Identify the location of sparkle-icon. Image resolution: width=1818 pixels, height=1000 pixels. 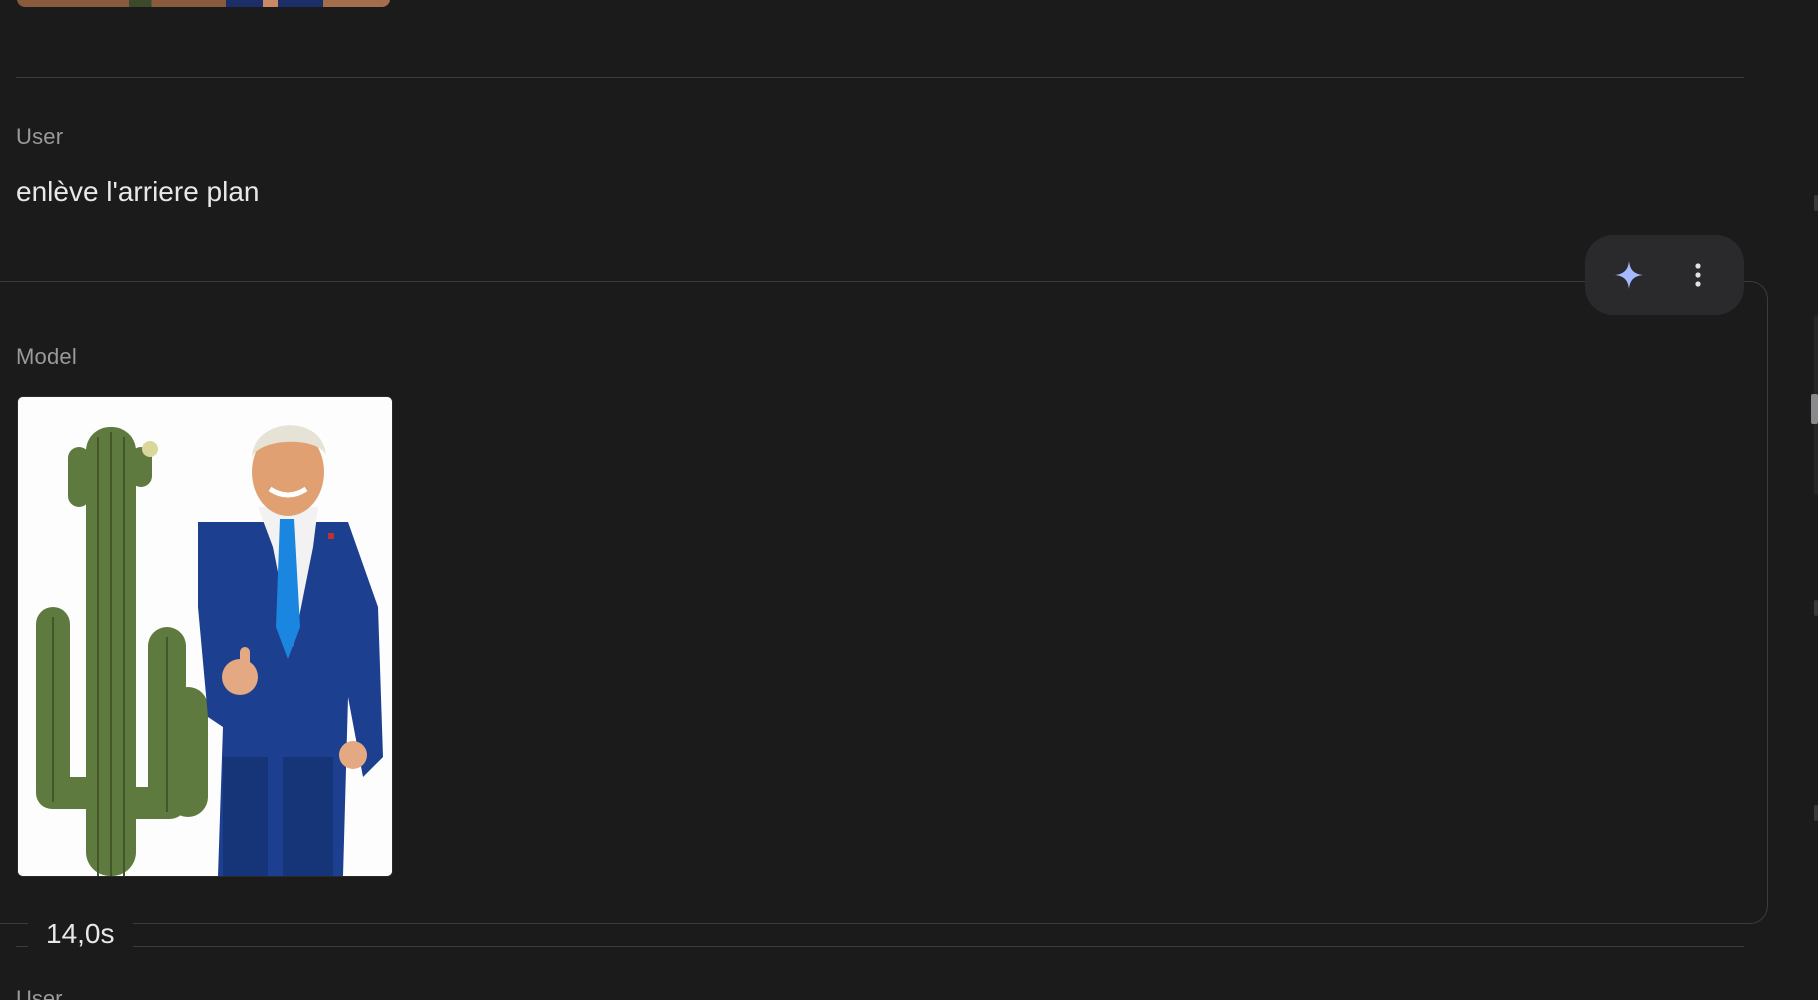
(1629, 275).